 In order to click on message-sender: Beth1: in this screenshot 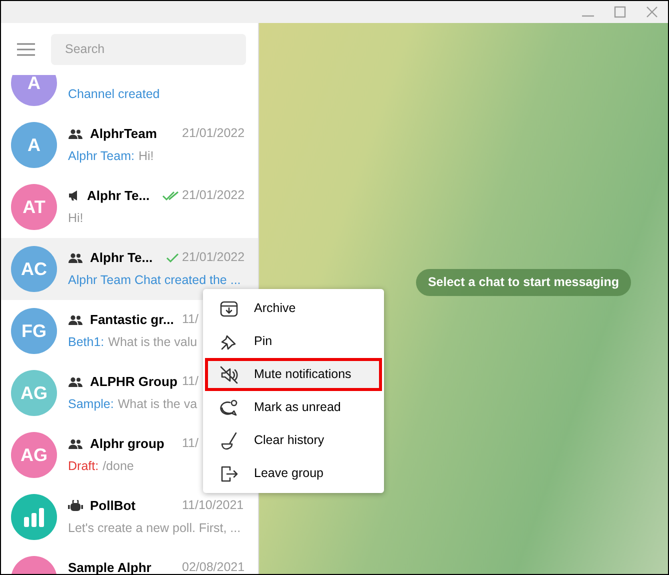, I will do `click(86, 343)`.